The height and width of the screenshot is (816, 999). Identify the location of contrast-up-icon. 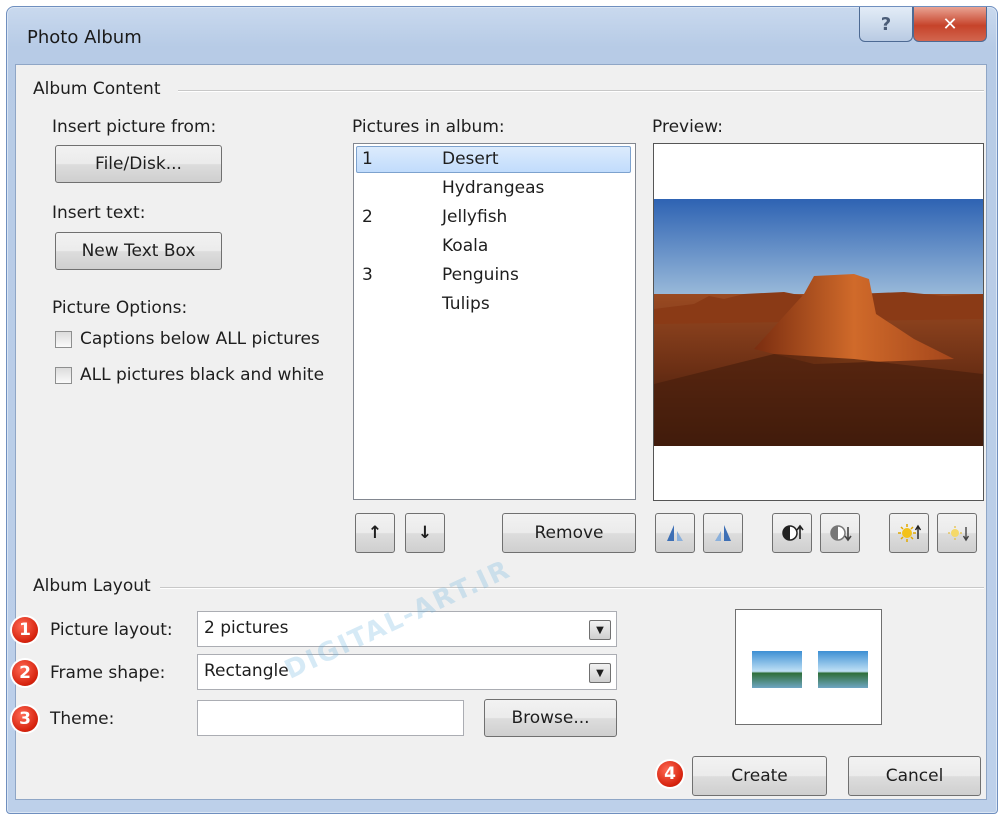
(793, 532).